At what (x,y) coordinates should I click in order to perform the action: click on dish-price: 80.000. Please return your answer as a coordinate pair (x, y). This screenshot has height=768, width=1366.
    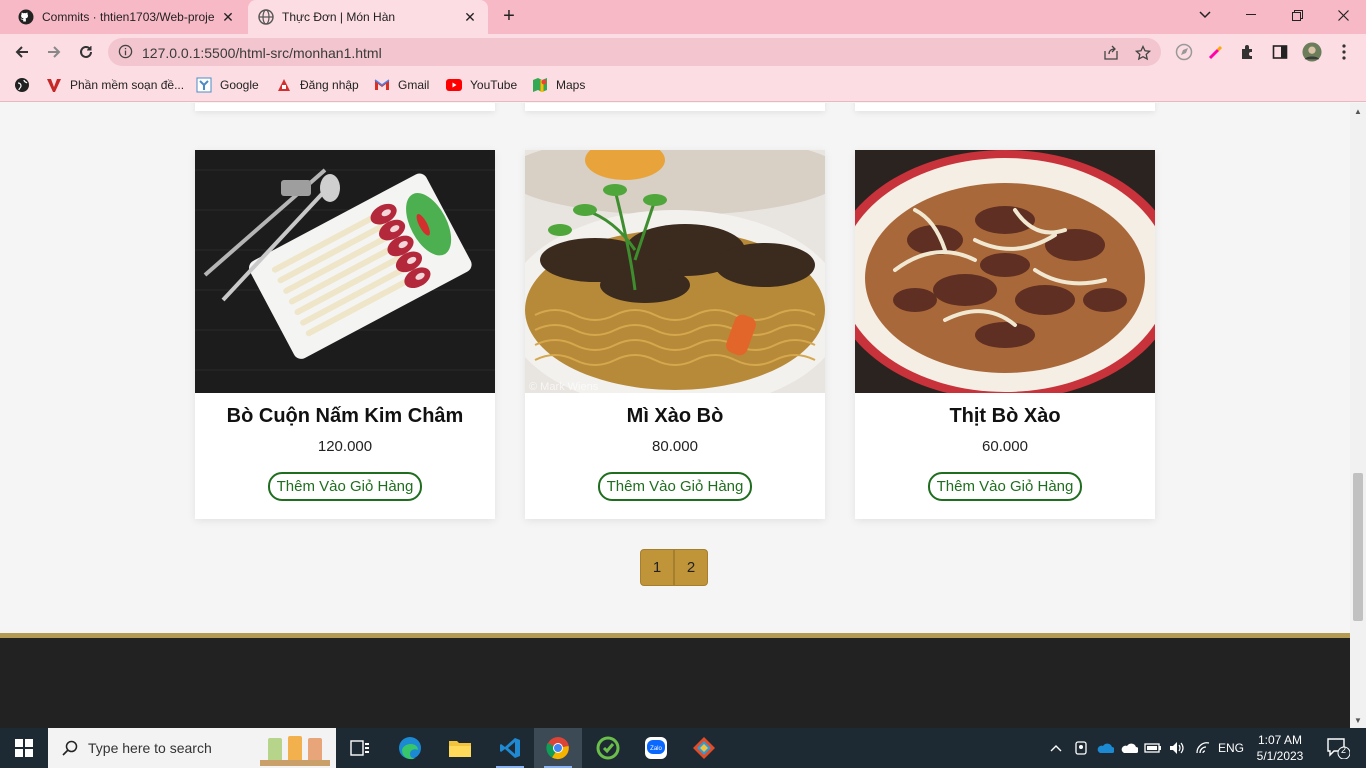
    Looking at the image, I should click on (675, 446).